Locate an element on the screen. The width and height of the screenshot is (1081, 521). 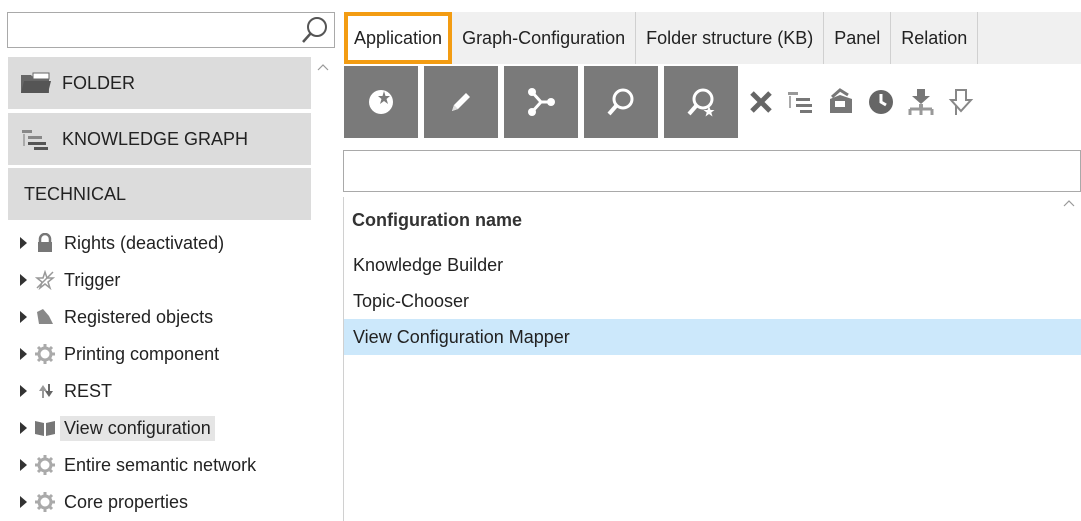
new-button is located at coordinates (381, 102).